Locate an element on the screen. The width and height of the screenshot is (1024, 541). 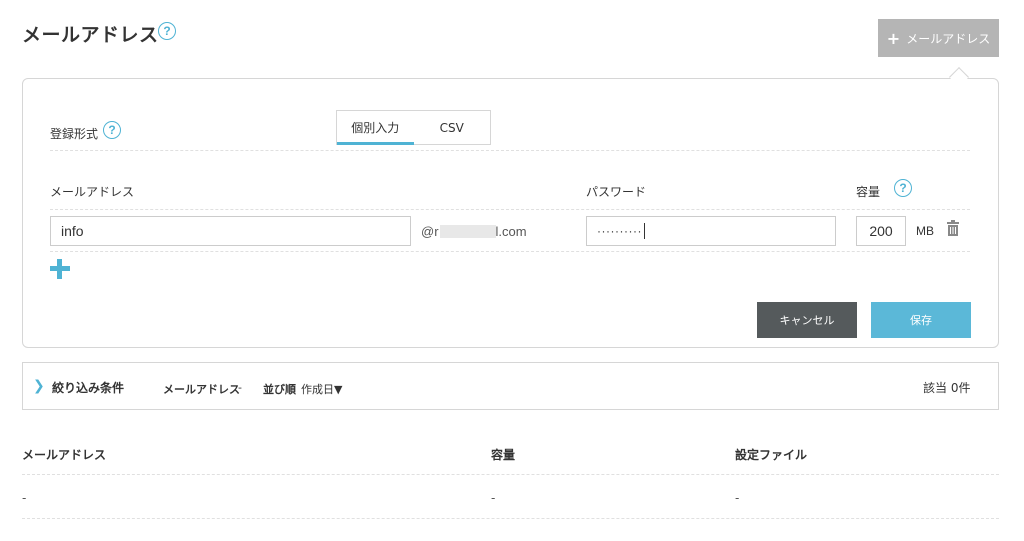
capacity-help-icon: ? is located at coordinates (903, 188).